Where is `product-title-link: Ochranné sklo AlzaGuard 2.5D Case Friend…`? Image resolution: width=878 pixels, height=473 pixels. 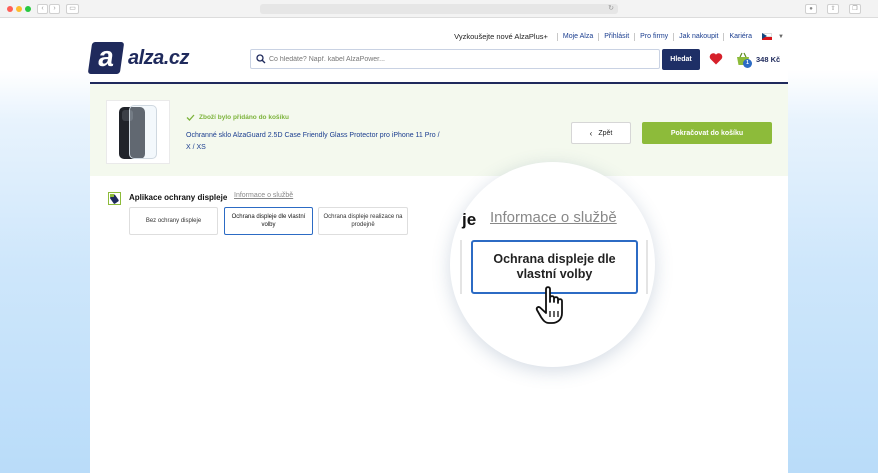
product-title-link: Ochranné sklo AlzaGuard 2.5D Case Friend… is located at coordinates (316, 142).